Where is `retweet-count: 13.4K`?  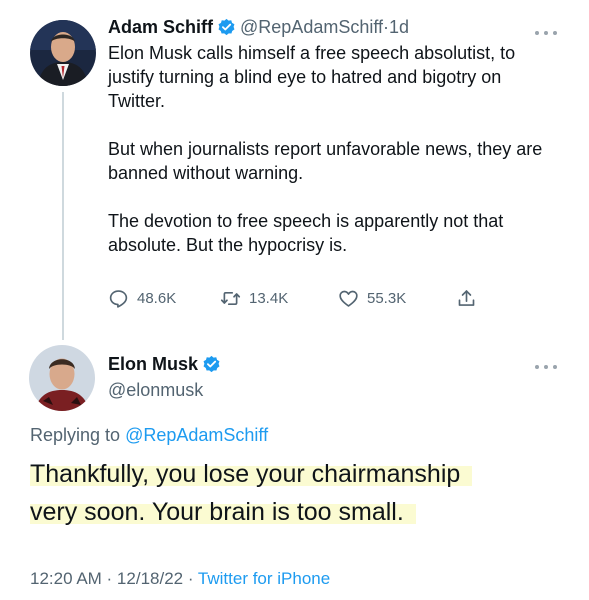 retweet-count: 13.4K is located at coordinates (269, 298).